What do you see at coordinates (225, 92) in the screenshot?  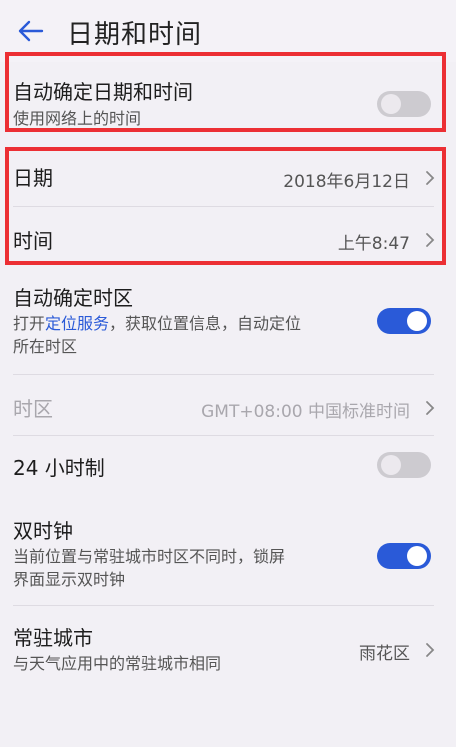 I see `highlight-box-auto-datetime` at bounding box center [225, 92].